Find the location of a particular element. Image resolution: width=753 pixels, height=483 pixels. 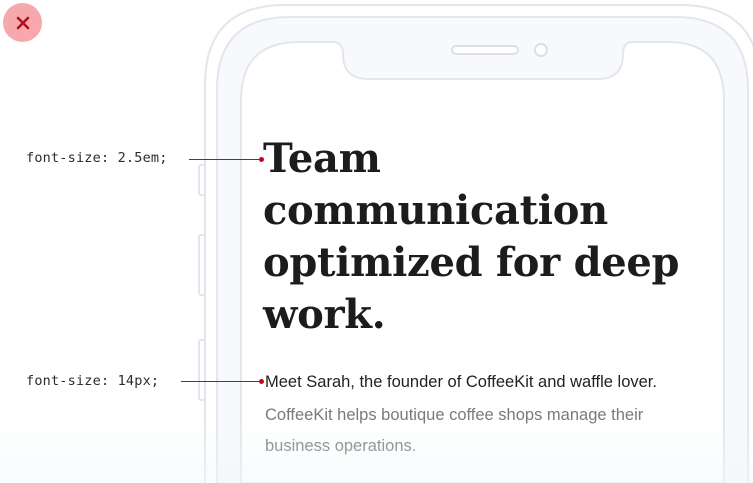

headline-line: work. is located at coordinates (324, 314).